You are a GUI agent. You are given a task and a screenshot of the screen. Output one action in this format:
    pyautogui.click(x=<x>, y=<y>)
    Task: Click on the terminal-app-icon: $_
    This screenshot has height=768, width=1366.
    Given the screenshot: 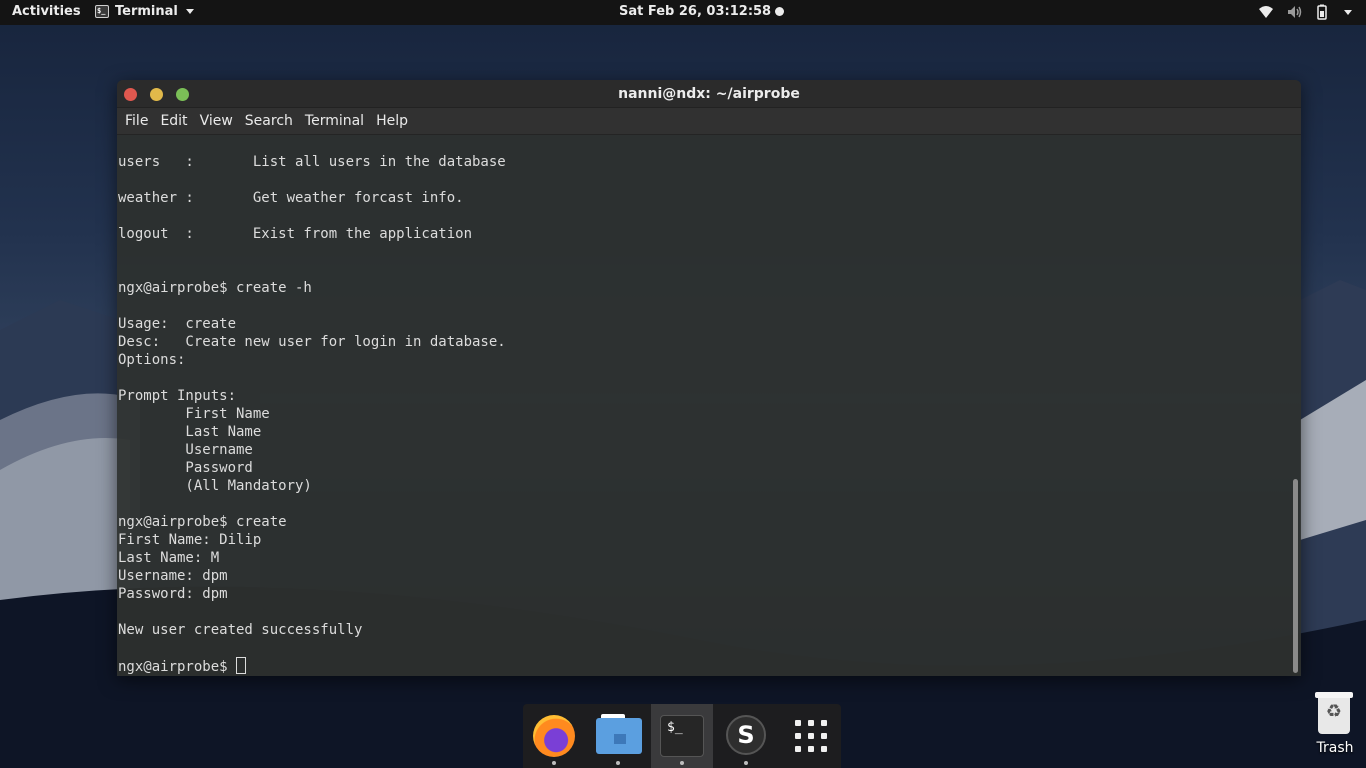 What is the action you would take?
    pyautogui.click(x=102, y=11)
    